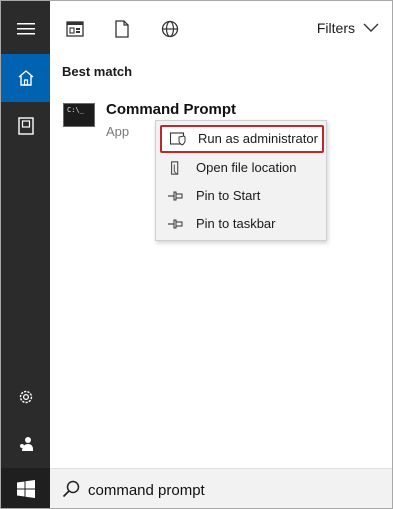 The image size is (393, 509). What do you see at coordinates (79, 115) in the screenshot?
I see `command-prompt-icon: C:\_` at bounding box center [79, 115].